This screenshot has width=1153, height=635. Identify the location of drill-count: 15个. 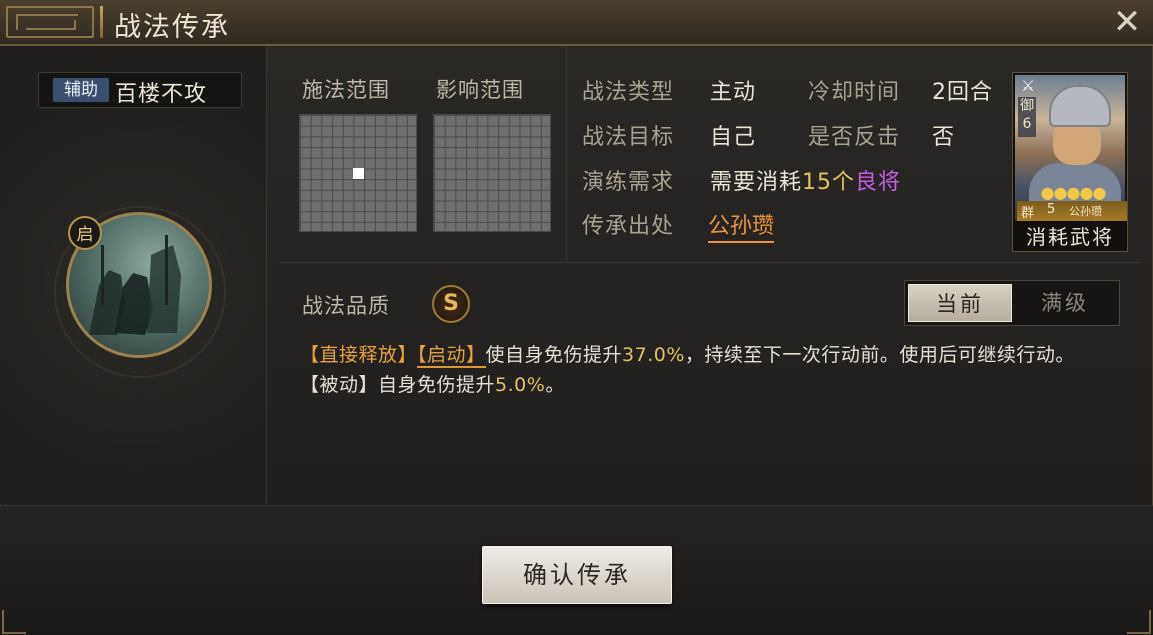
(829, 182).